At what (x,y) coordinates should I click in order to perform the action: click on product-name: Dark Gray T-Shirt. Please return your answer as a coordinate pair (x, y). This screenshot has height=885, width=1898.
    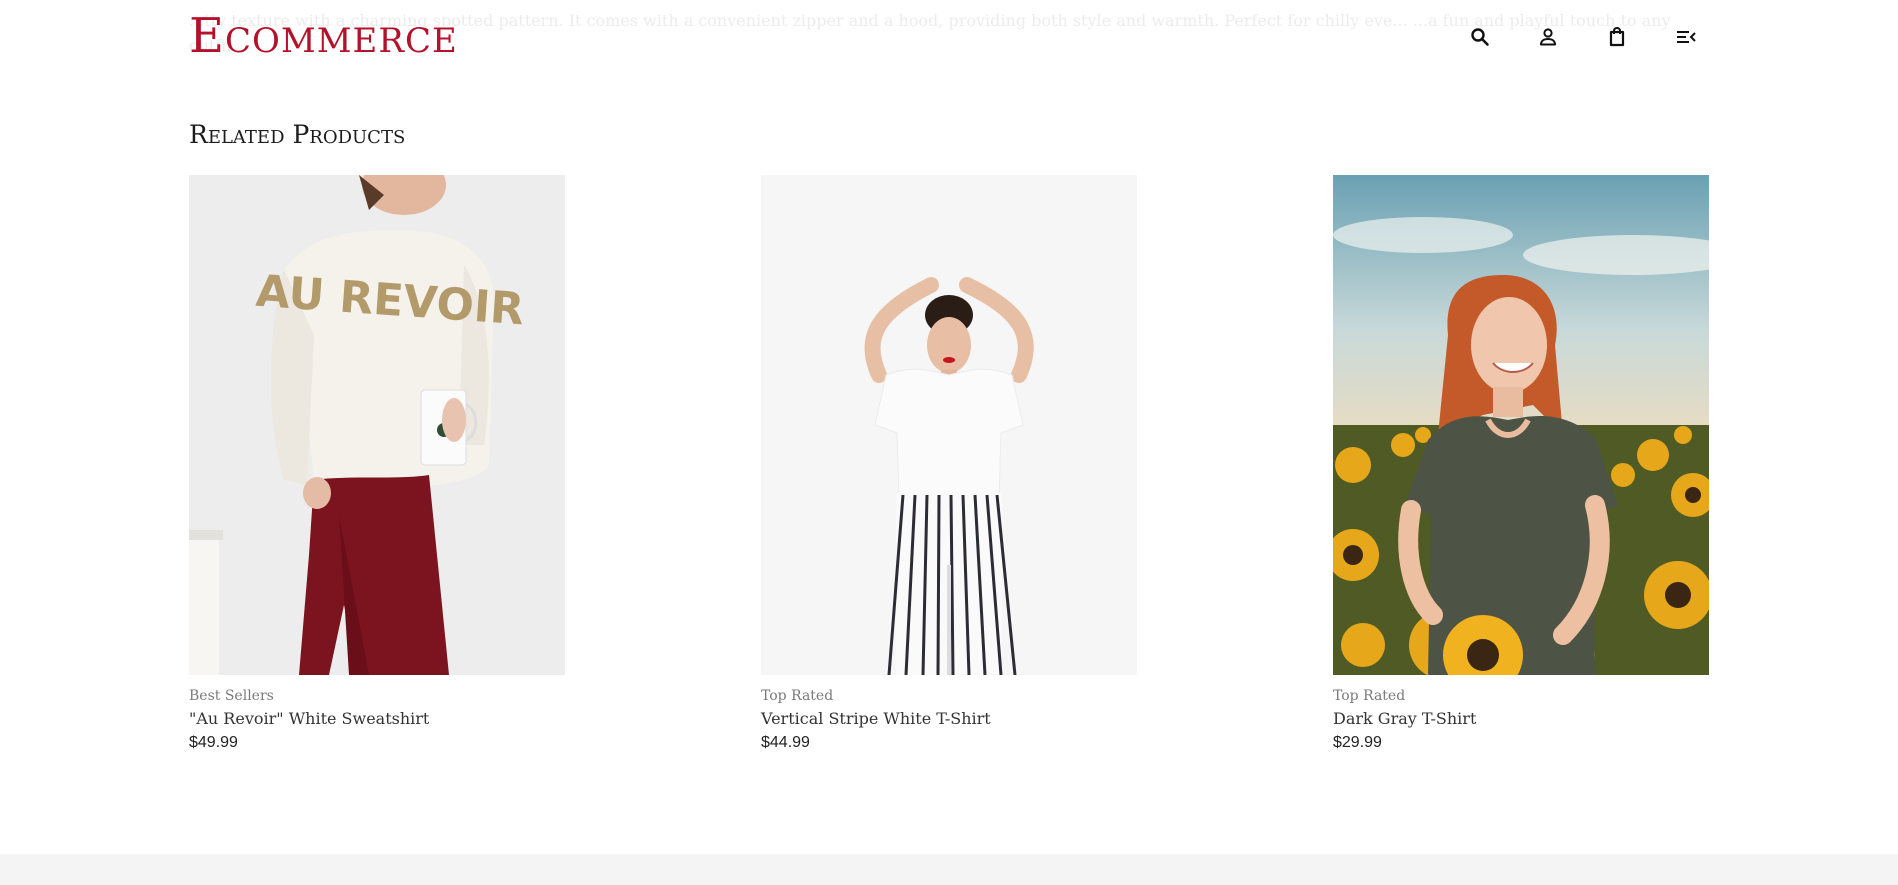
    Looking at the image, I should click on (1521, 719).